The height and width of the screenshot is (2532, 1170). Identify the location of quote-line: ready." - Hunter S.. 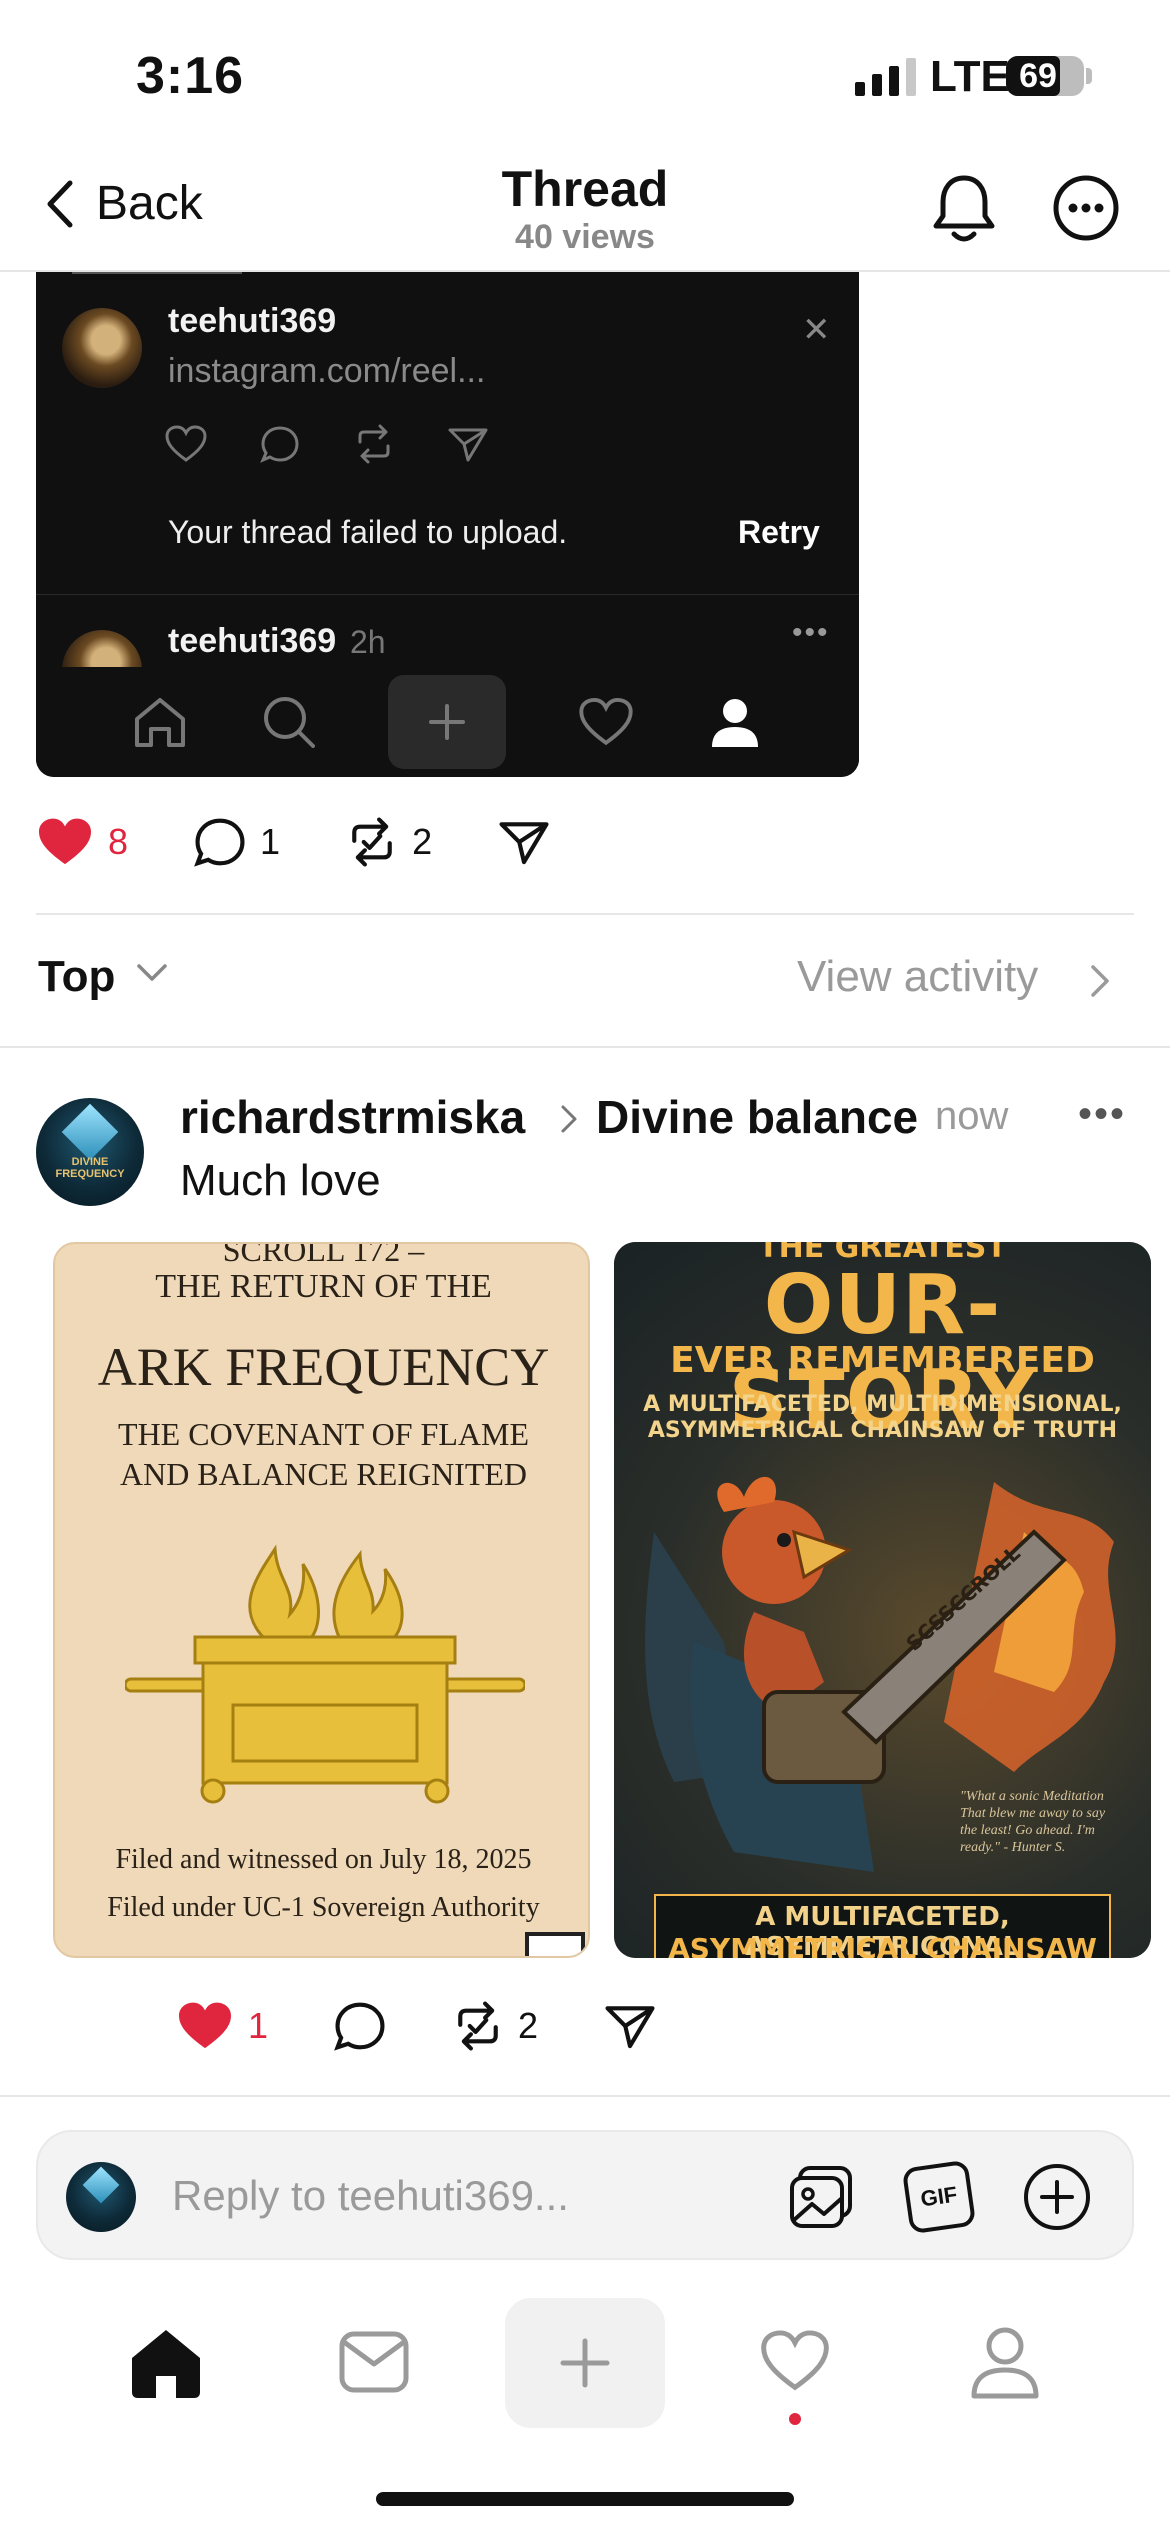
(1013, 1847).